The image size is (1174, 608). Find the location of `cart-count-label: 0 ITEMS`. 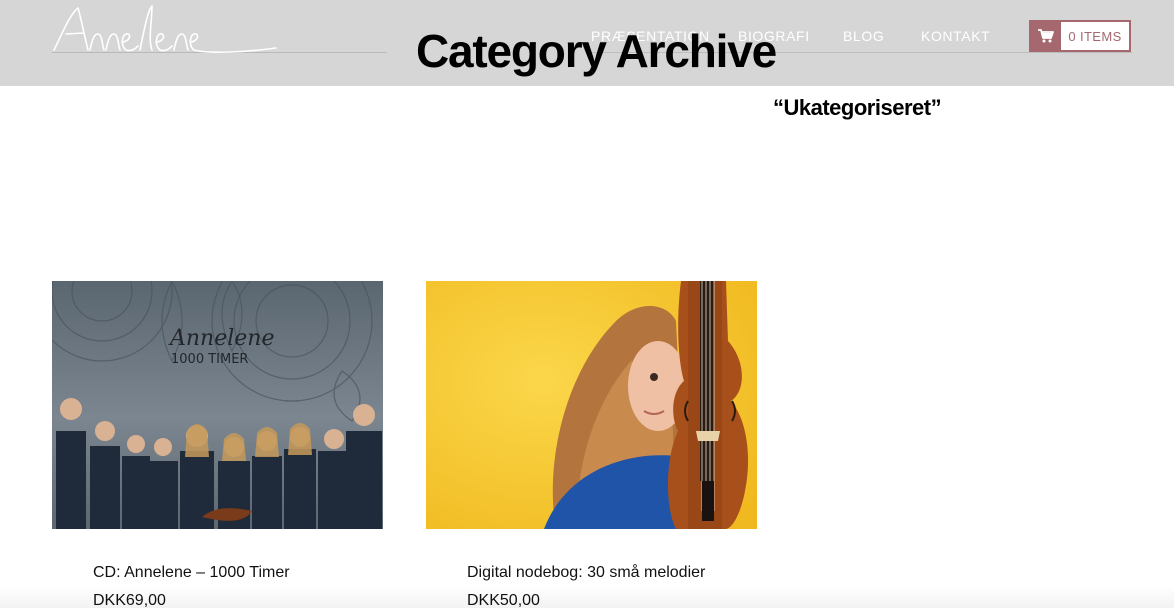

cart-count-label: 0 ITEMS is located at coordinates (1095, 36).